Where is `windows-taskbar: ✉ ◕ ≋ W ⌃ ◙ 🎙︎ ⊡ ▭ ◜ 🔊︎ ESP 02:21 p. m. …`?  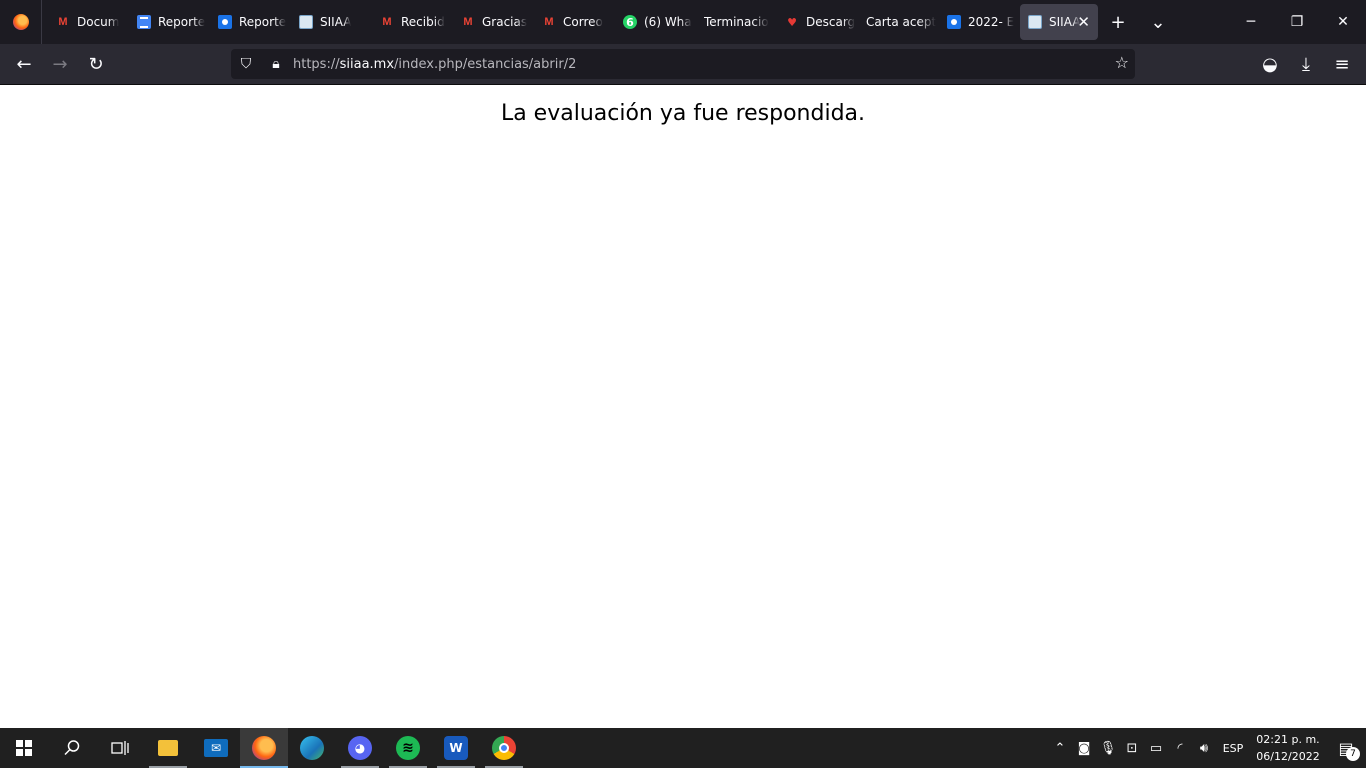
windows-taskbar: ✉ ◕ ≋ W ⌃ ◙ 🎙︎ ⊡ ▭ ◜ 🔊︎ ESP 02:21 p. m. … is located at coordinates (683, 748).